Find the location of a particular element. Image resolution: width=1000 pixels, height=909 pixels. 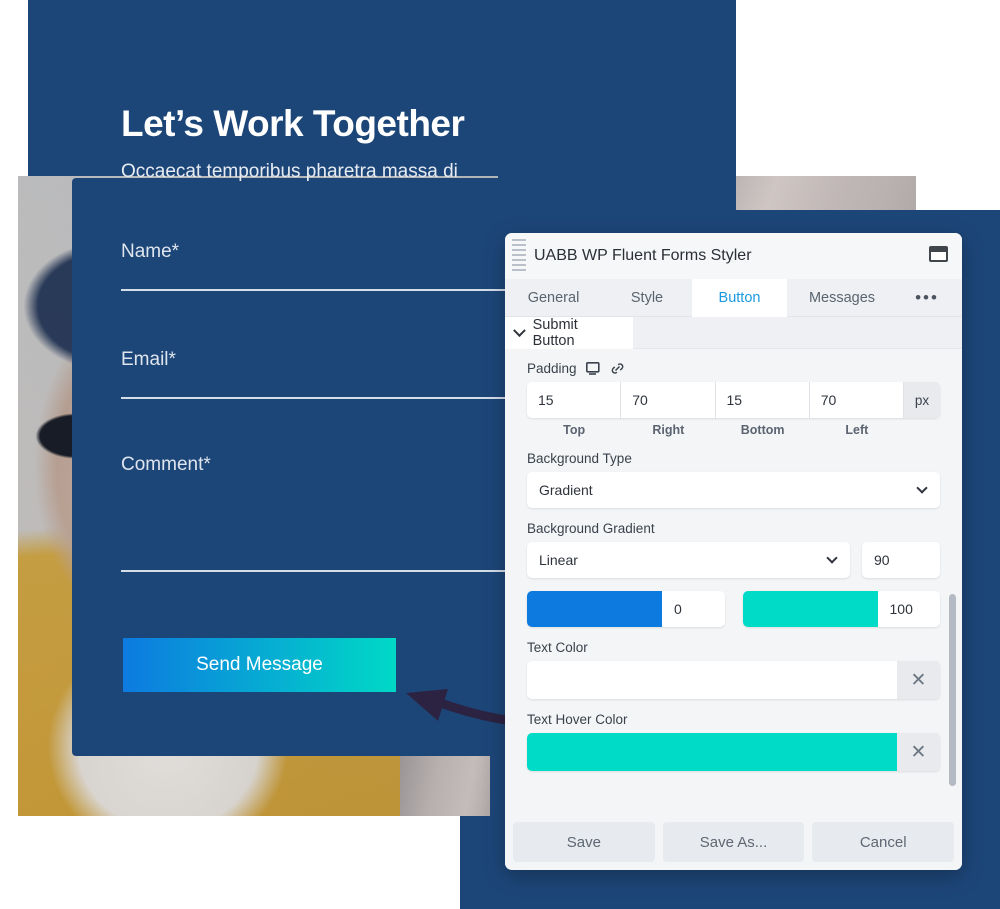

gradient-type-select: Linear is located at coordinates (688, 560).